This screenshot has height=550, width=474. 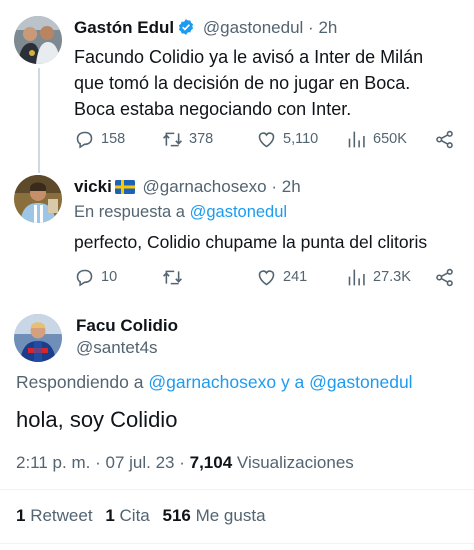 I want to click on avatar-gastonedul, so click(x=38, y=40).